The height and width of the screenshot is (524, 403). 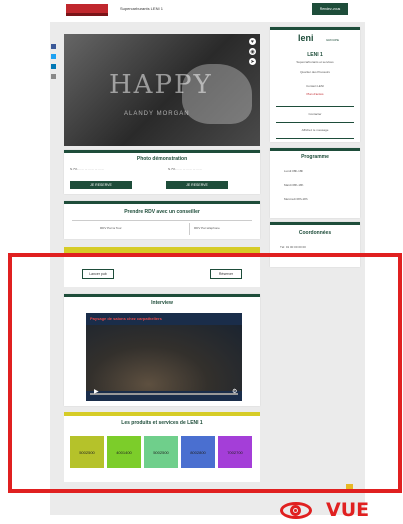 What do you see at coordinates (330, 9) in the screenshot?
I see `appointment-button: Rendez-vous` at bounding box center [330, 9].